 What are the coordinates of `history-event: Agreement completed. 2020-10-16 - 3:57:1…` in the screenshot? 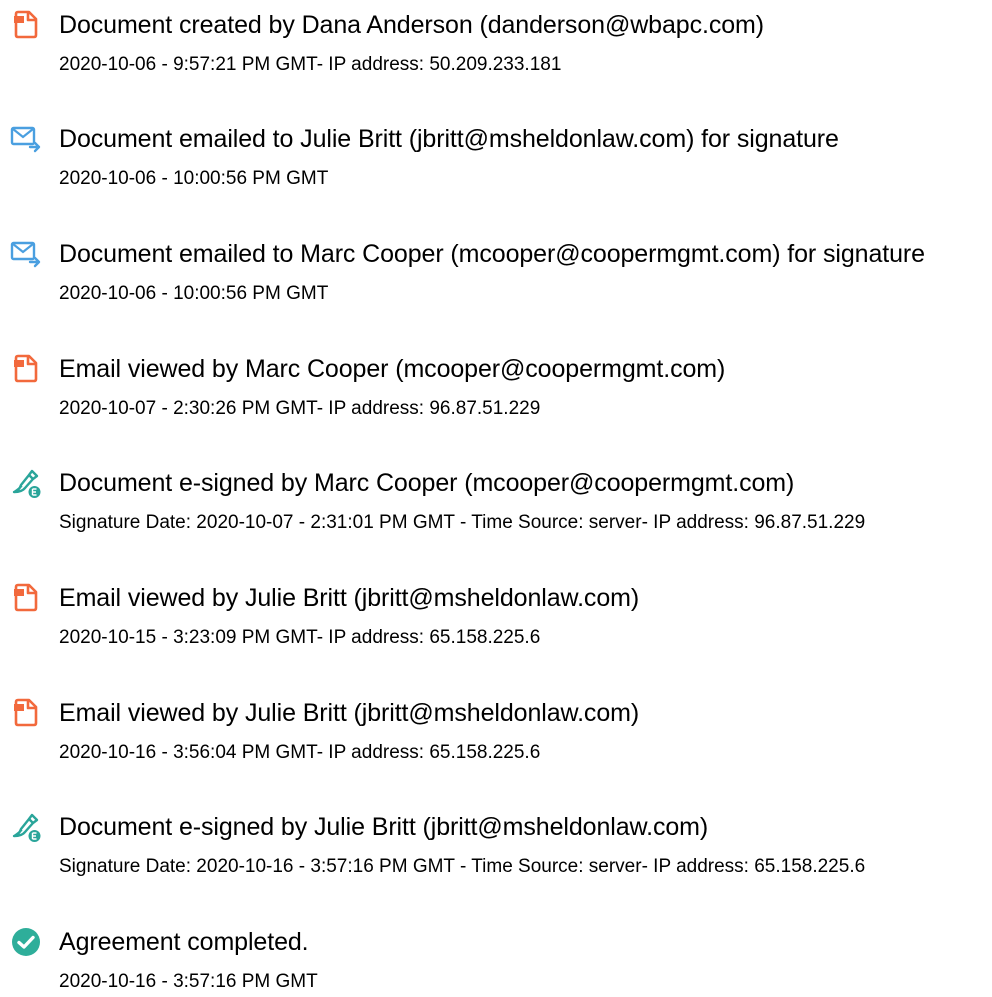 It's located at (496, 957).